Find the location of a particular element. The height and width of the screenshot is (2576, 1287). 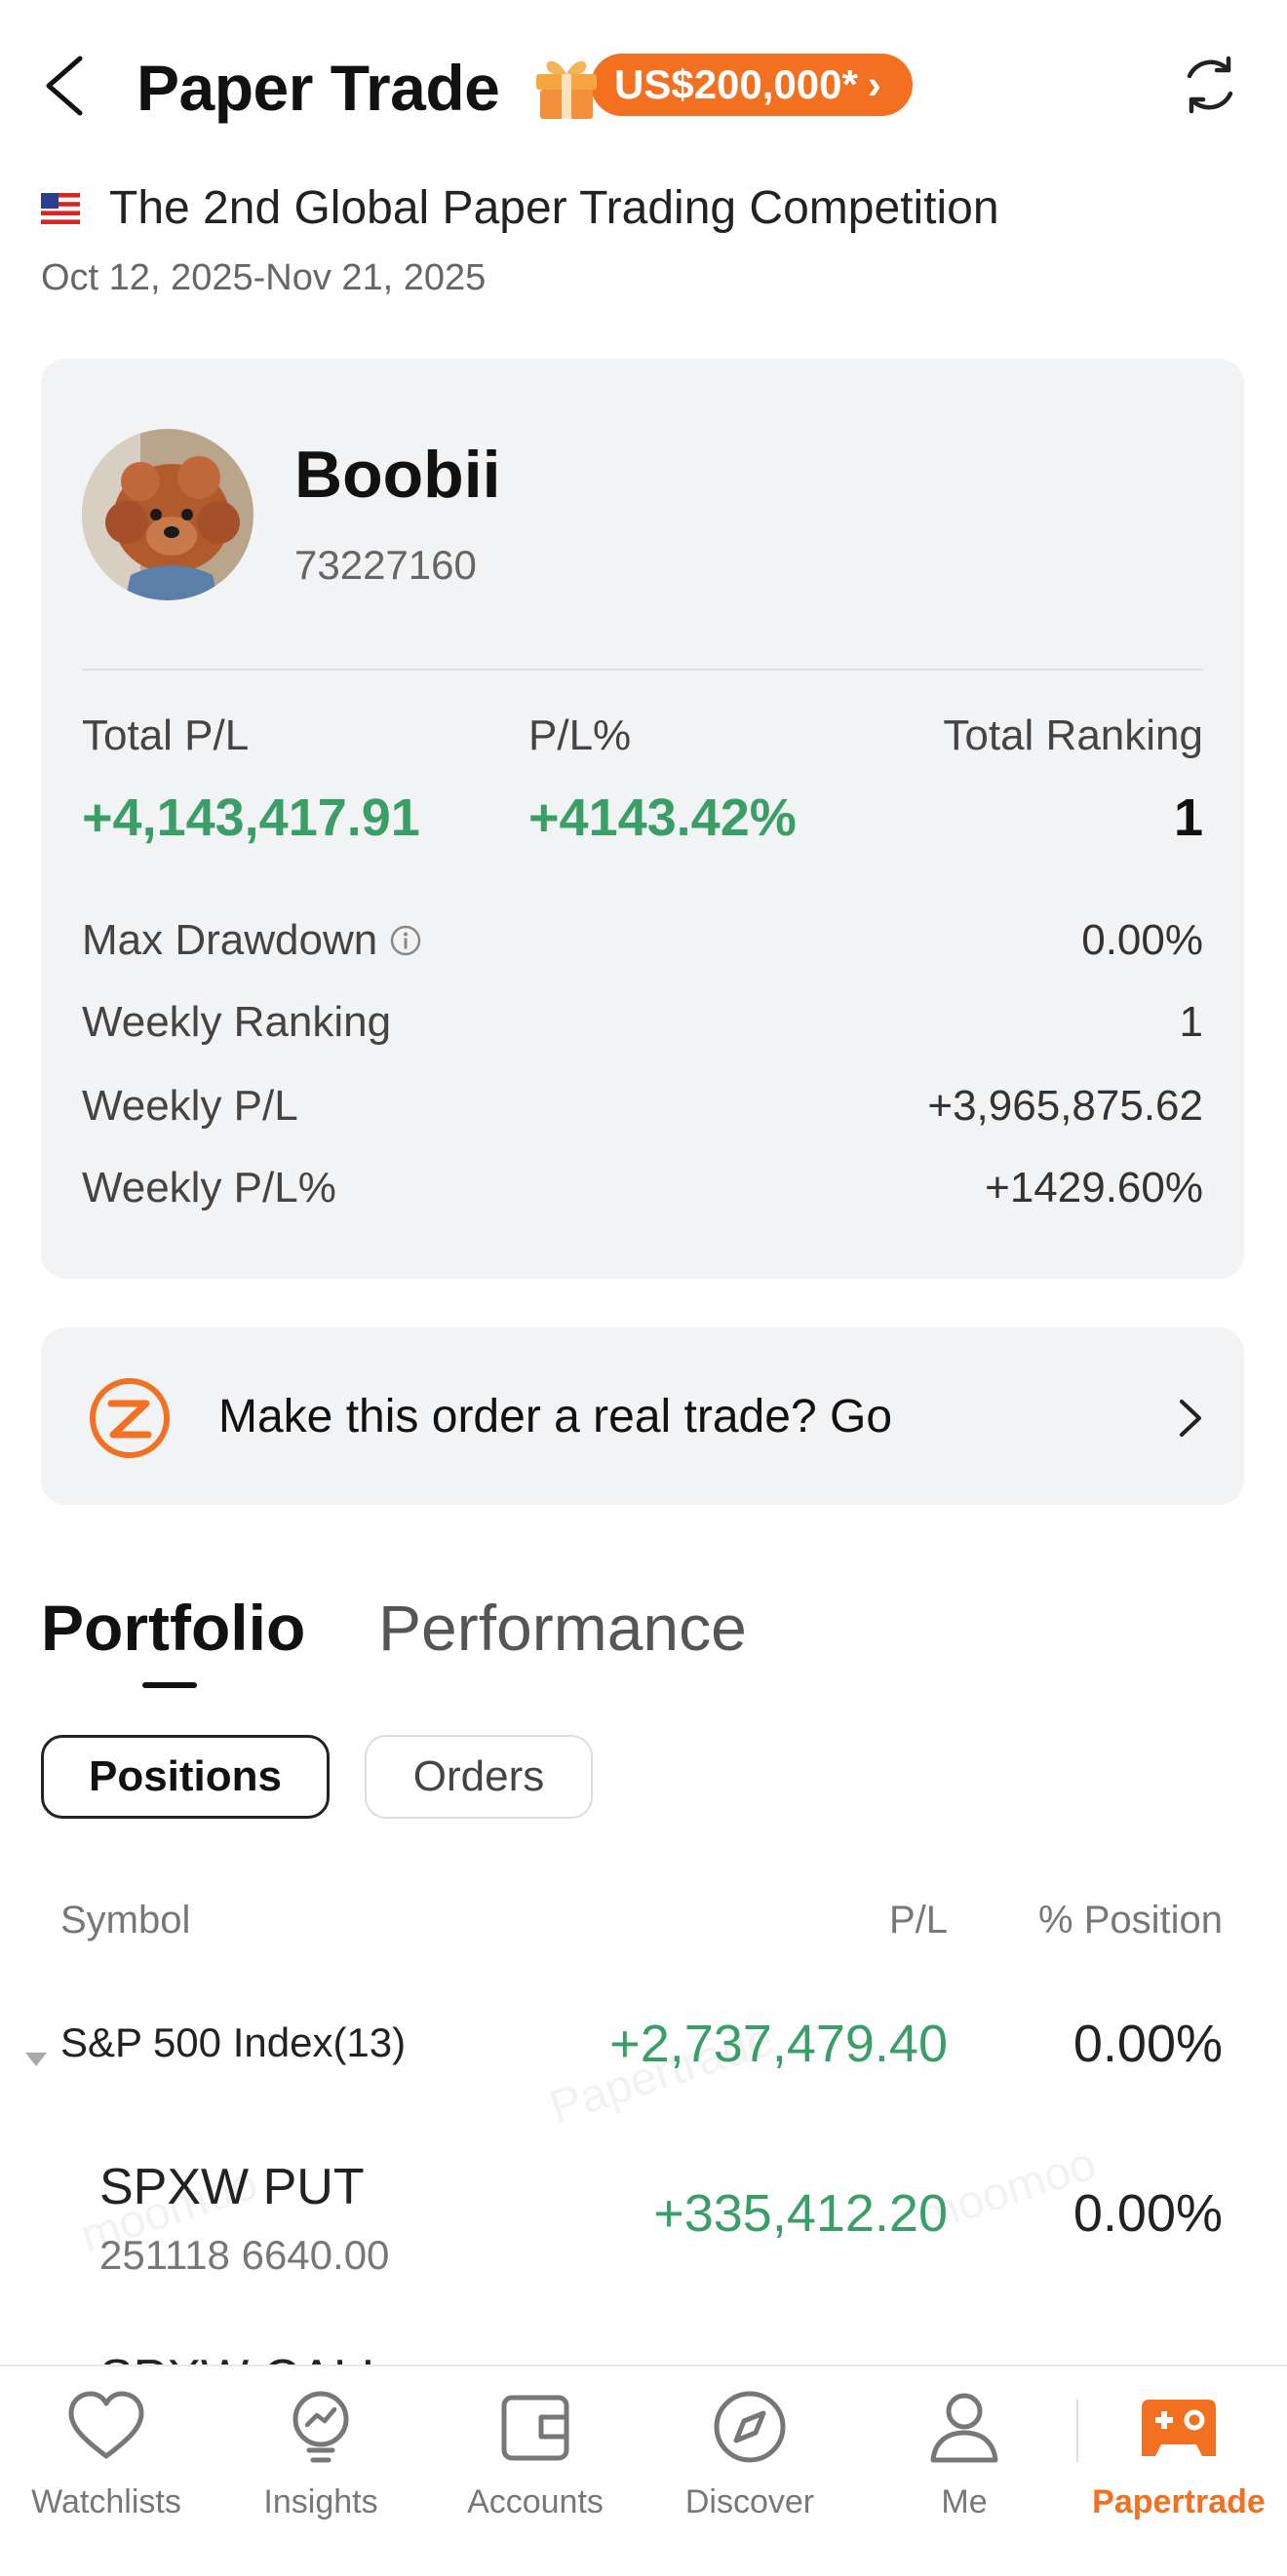

row-symbol-name: SPXW PUT is located at coordinates (232, 2187).